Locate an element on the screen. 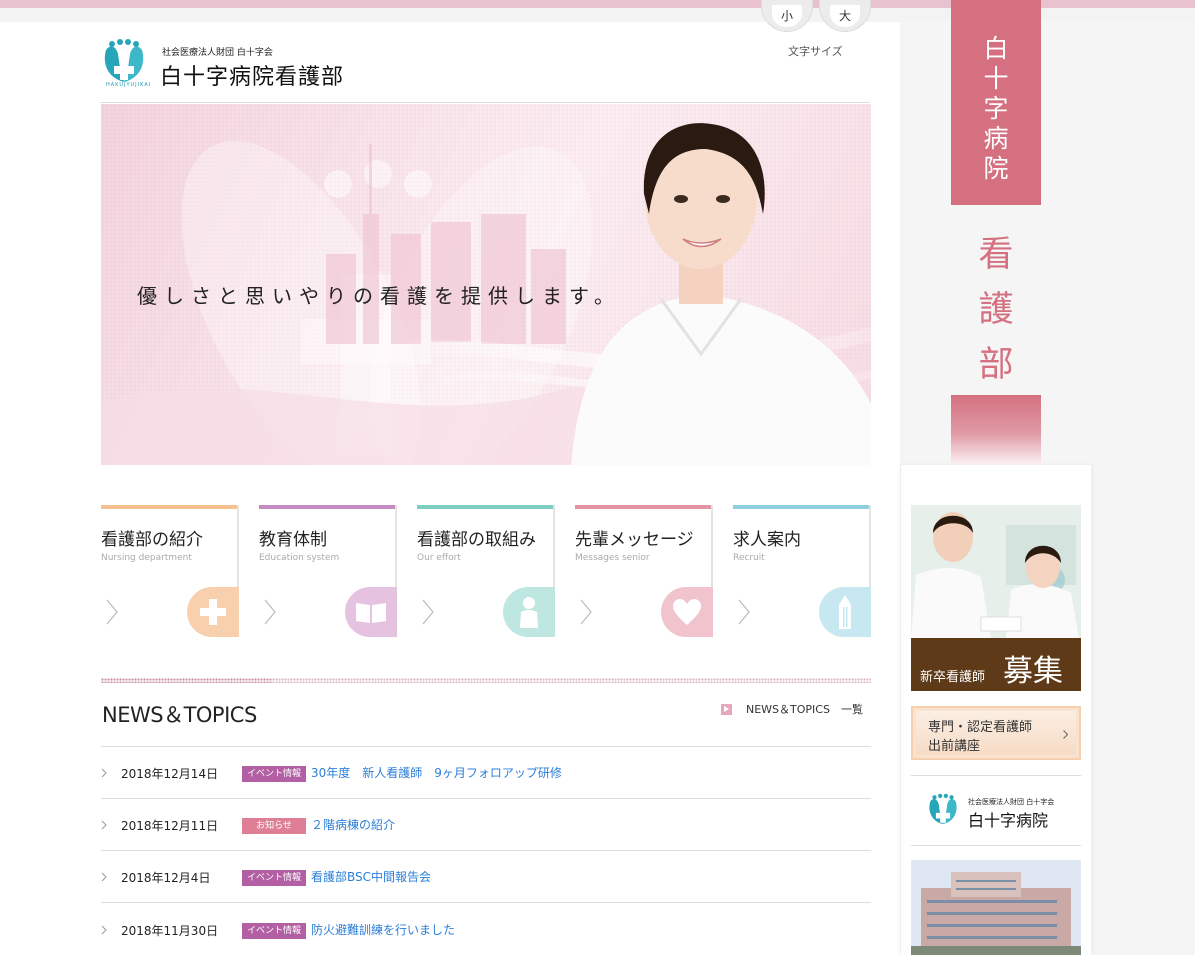  news-item: 2018年12月11日 お知らせ ２階病棟の紹介 is located at coordinates (486, 826).